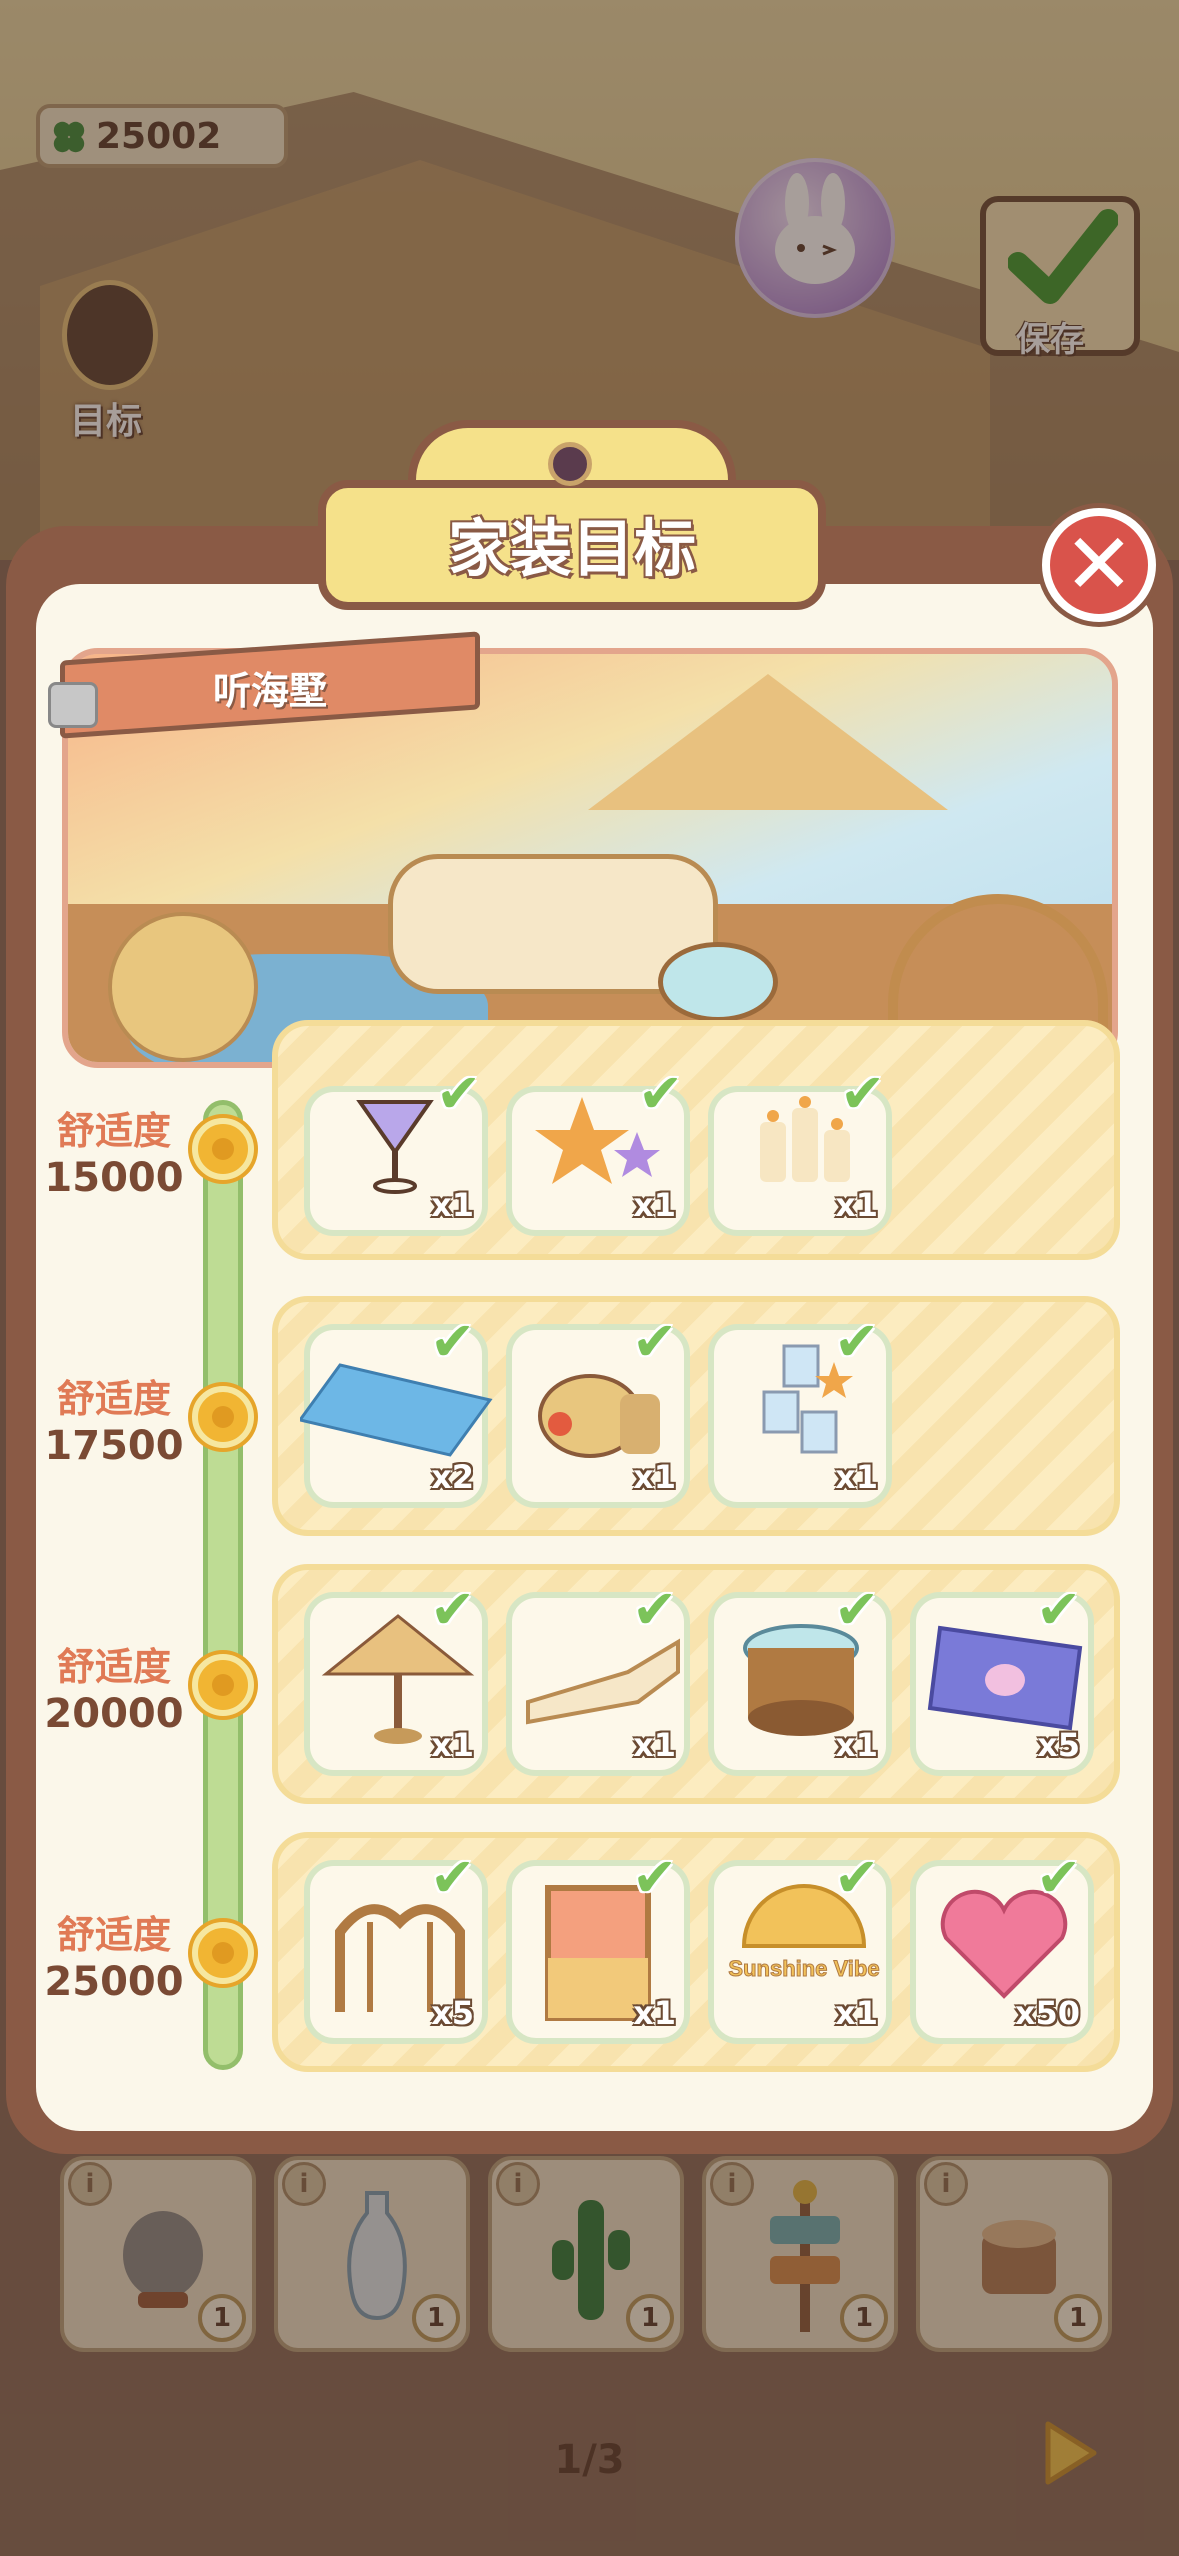  I want to click on tier-label: 舒适度 20000, so click(114, 1686).